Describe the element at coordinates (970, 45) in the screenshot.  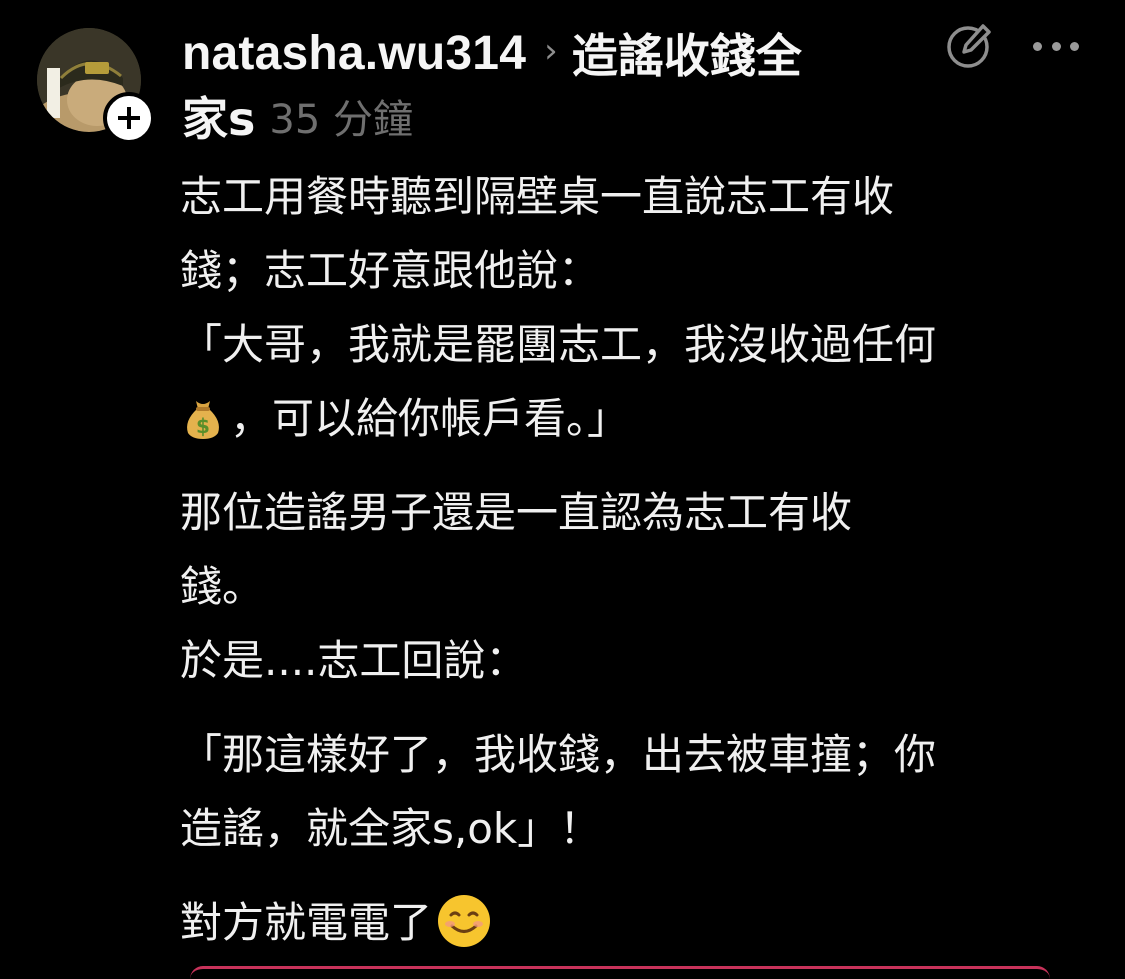
I see `edit-icon` at that location.